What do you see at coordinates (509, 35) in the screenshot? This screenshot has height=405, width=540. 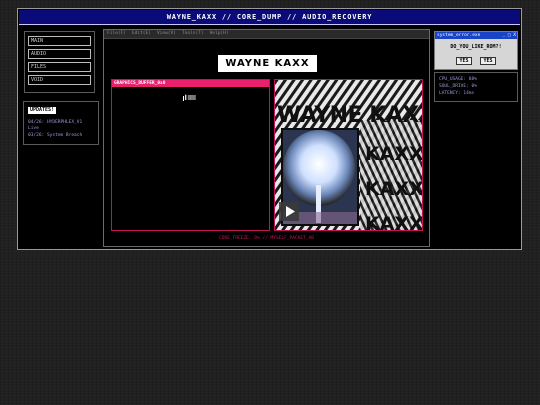 I see `dialog-window-controls: _ □ X` at bounding box center [509, 35].